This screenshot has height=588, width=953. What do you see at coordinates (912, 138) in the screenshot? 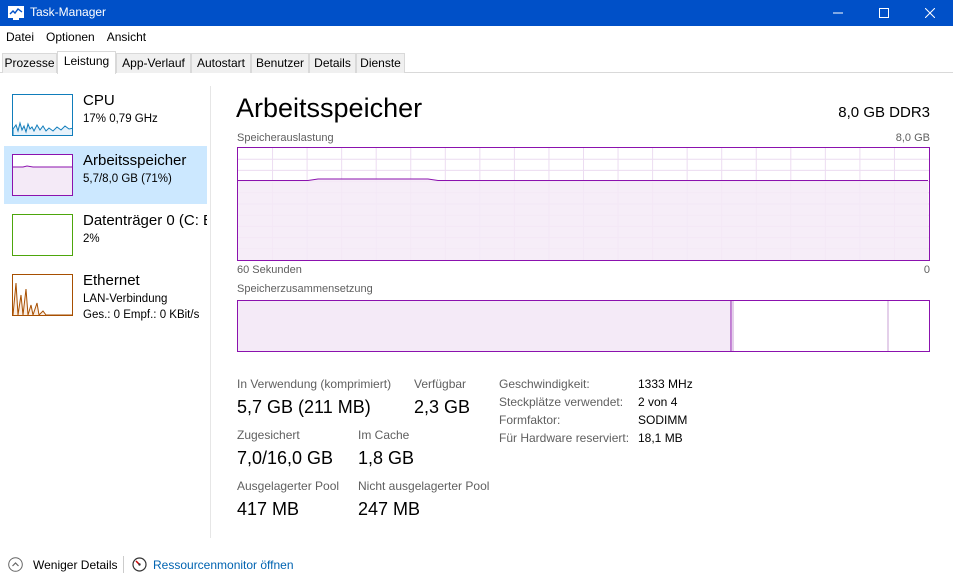
I see `usage-graph-max: 8,0 GB` at bounding box center [912, 138].